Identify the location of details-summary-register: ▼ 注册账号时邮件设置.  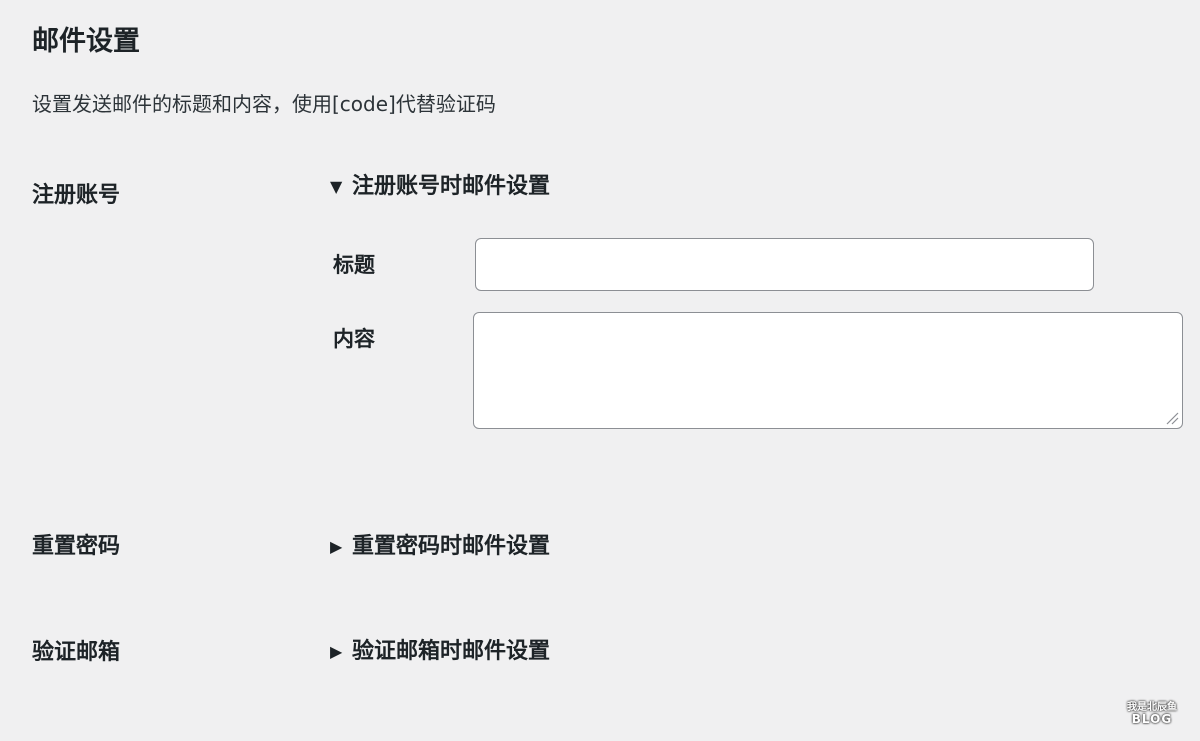
(440, 187).